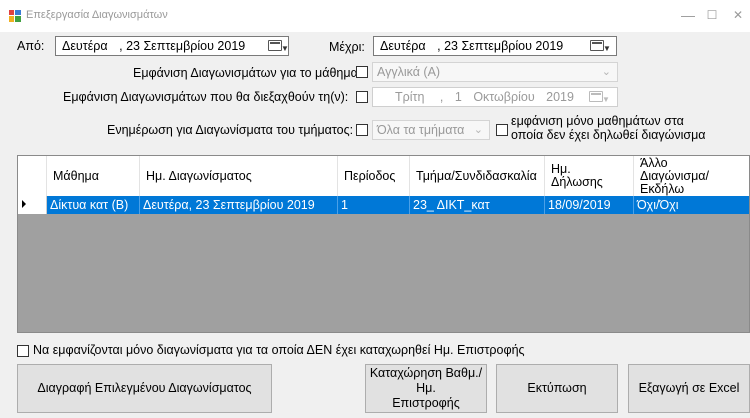  What do you see at coordinates (144, 388) in the screenshot?
I see `delete-exam-button: Διαγραφή Επιλεγμένου Διαγωνίσματος` at bounding box center [144, 388].